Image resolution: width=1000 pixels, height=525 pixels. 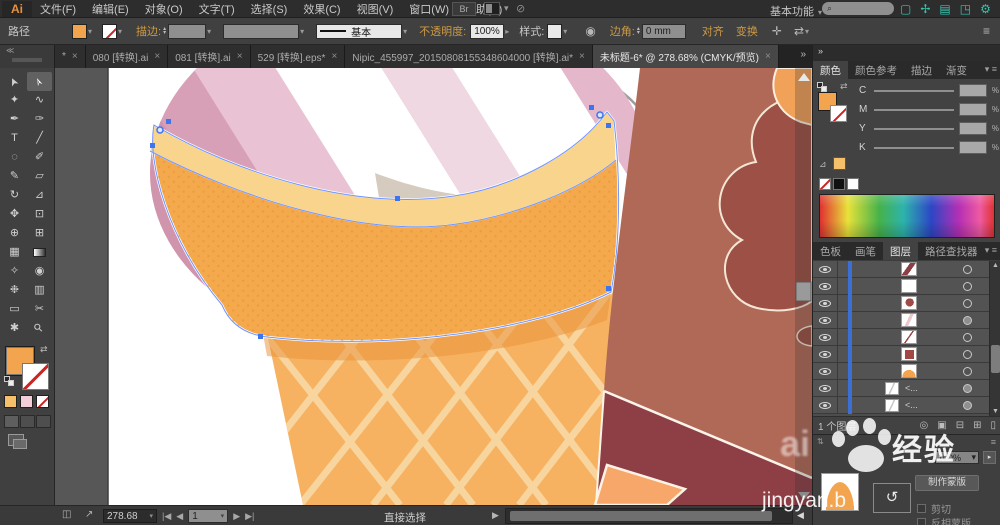 What do you see at coordinates (39, 309) in the screenshot?
I see `slice-tool: ✂` at bounding box center [39, 309].